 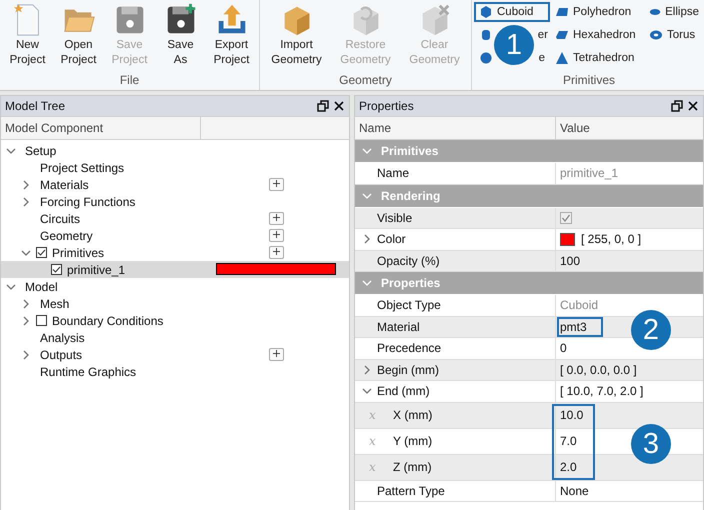 I want to click on column-header: Value, so click(x=574, y=128).